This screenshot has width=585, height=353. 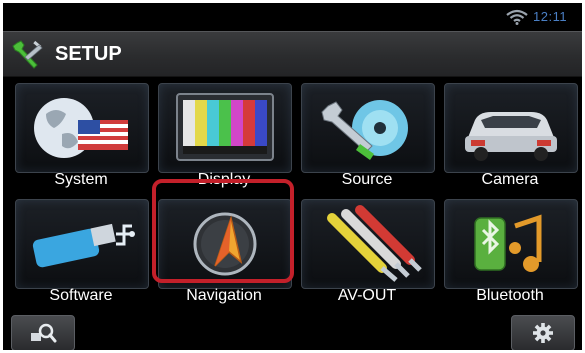 I want to click on tile-source-thumb, so click(x=368, y=128).